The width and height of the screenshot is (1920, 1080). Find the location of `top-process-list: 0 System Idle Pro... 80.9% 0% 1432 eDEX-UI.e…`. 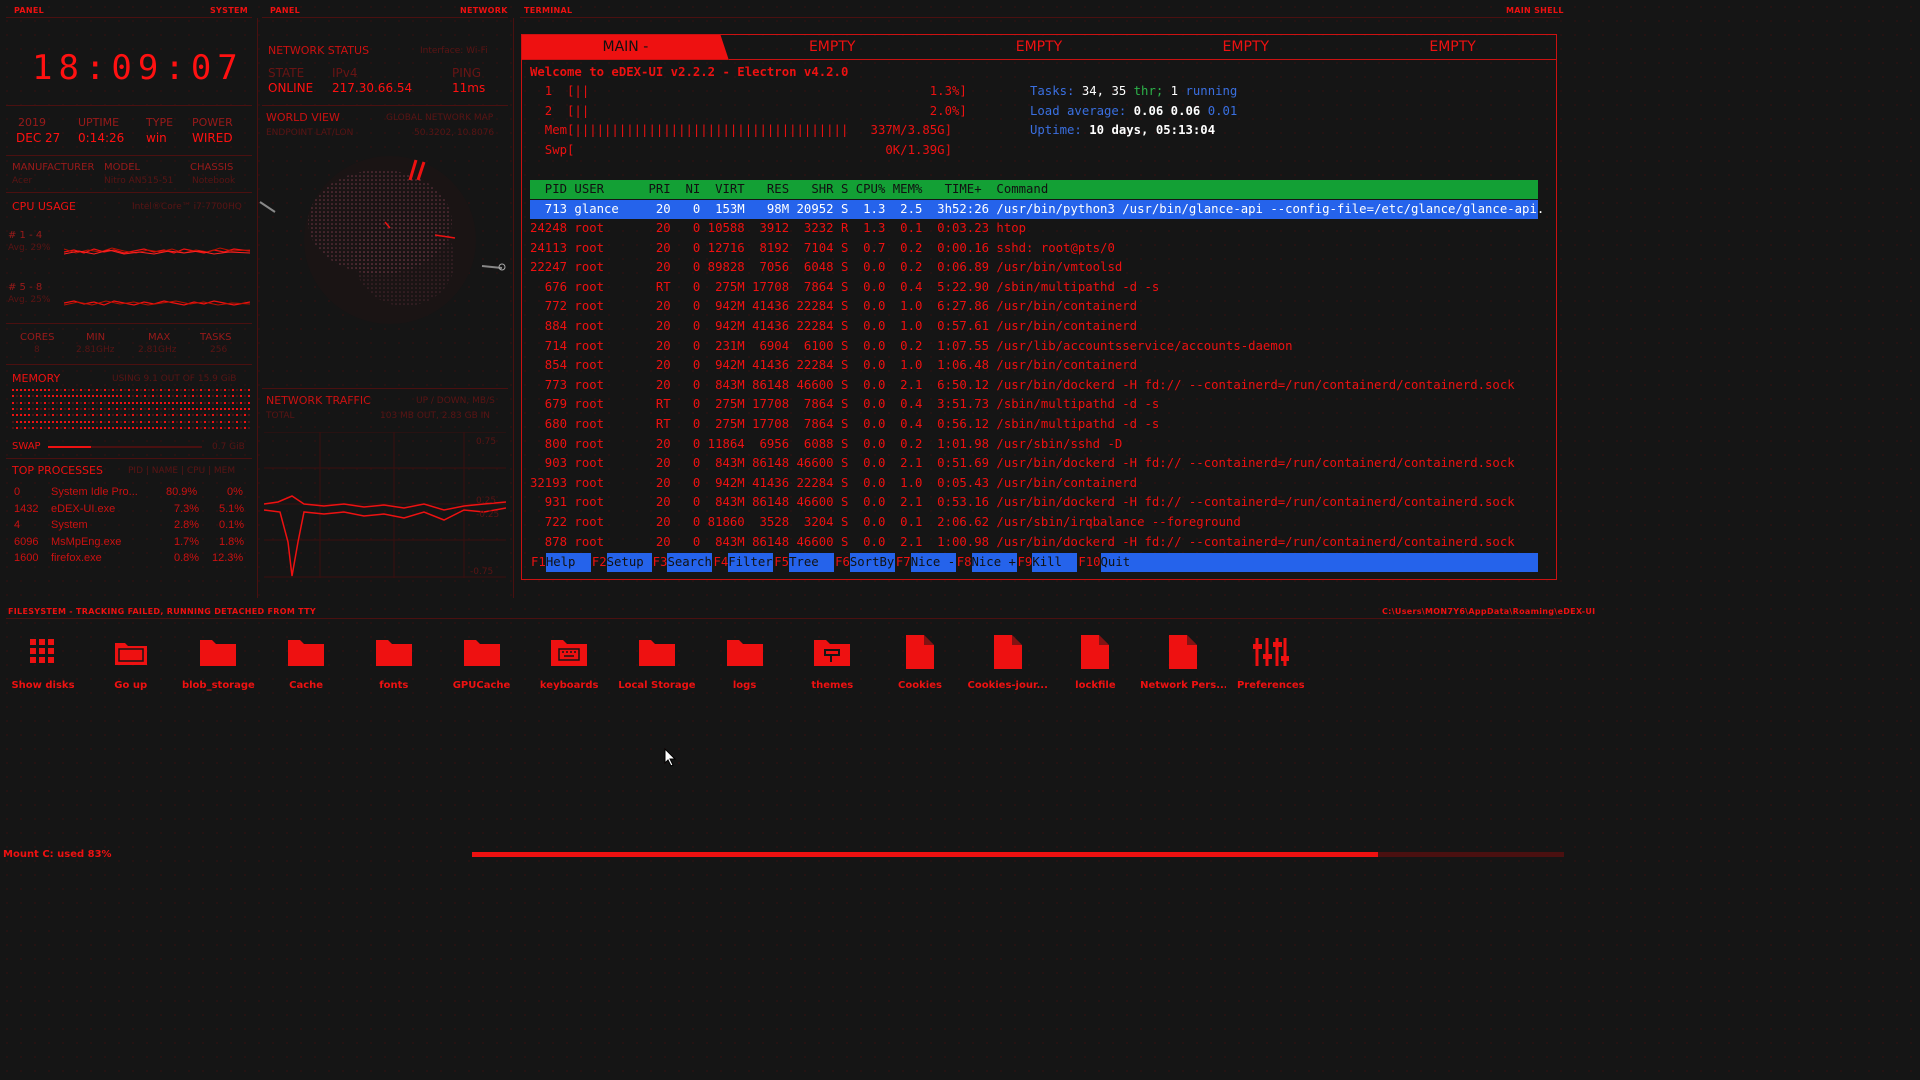

top-process-list: 0 System Idle Pro... 80.9% 0% 1432 eDEX-UI.e… is located at coordinates (132, 525).